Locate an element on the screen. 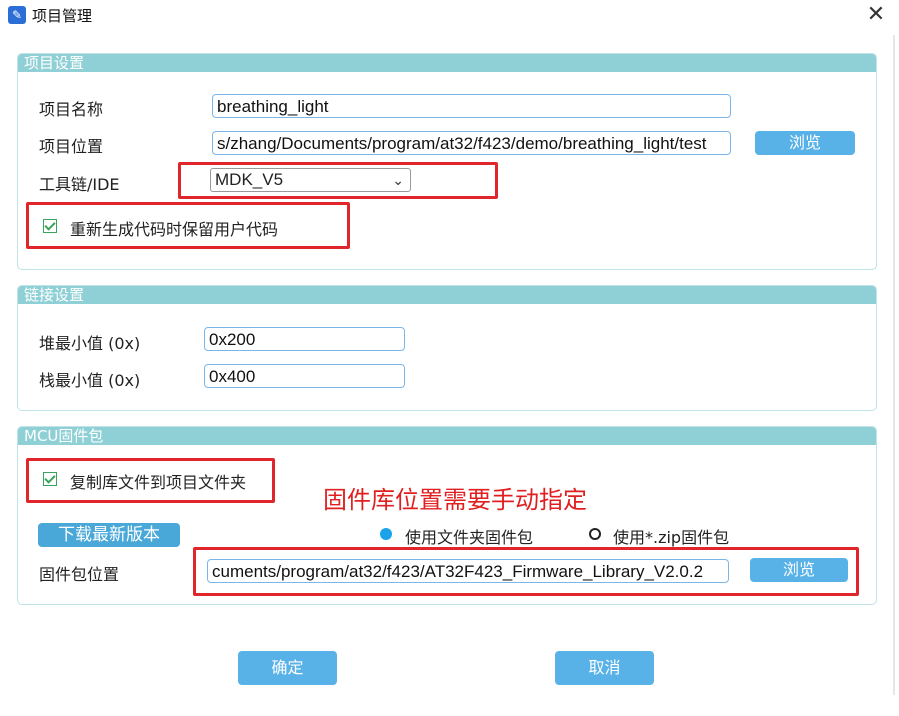  annotation-text: 固件库位置需要手动指定 is located at coordinates (455, 500).